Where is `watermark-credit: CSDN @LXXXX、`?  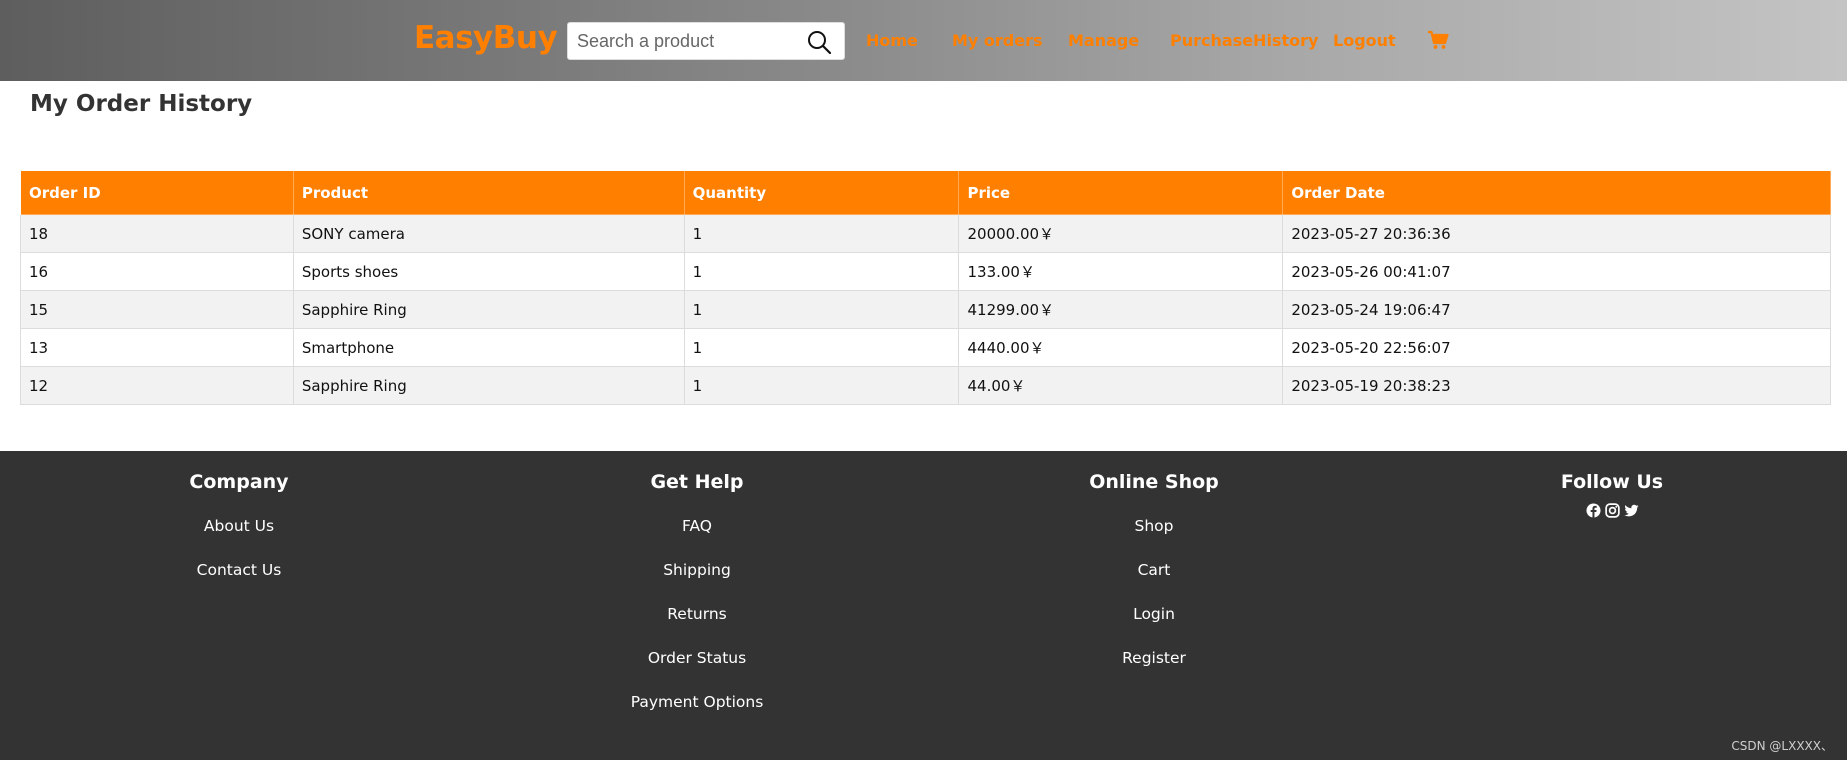
watermark-credit: CSDN @LXXXX、 is located at coordinates (1782, 746).